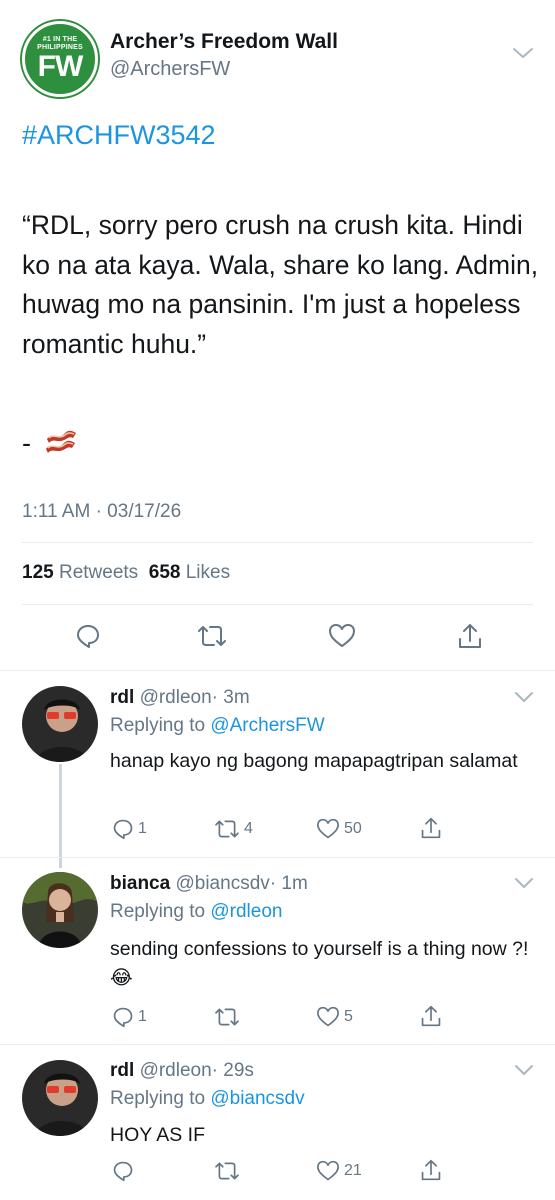 Image resolution: width=555 pixels, height=1200 pixels. Describe the element at coordinates (26, 443) in the screenshot. I see `signature-dash: -` at that location.